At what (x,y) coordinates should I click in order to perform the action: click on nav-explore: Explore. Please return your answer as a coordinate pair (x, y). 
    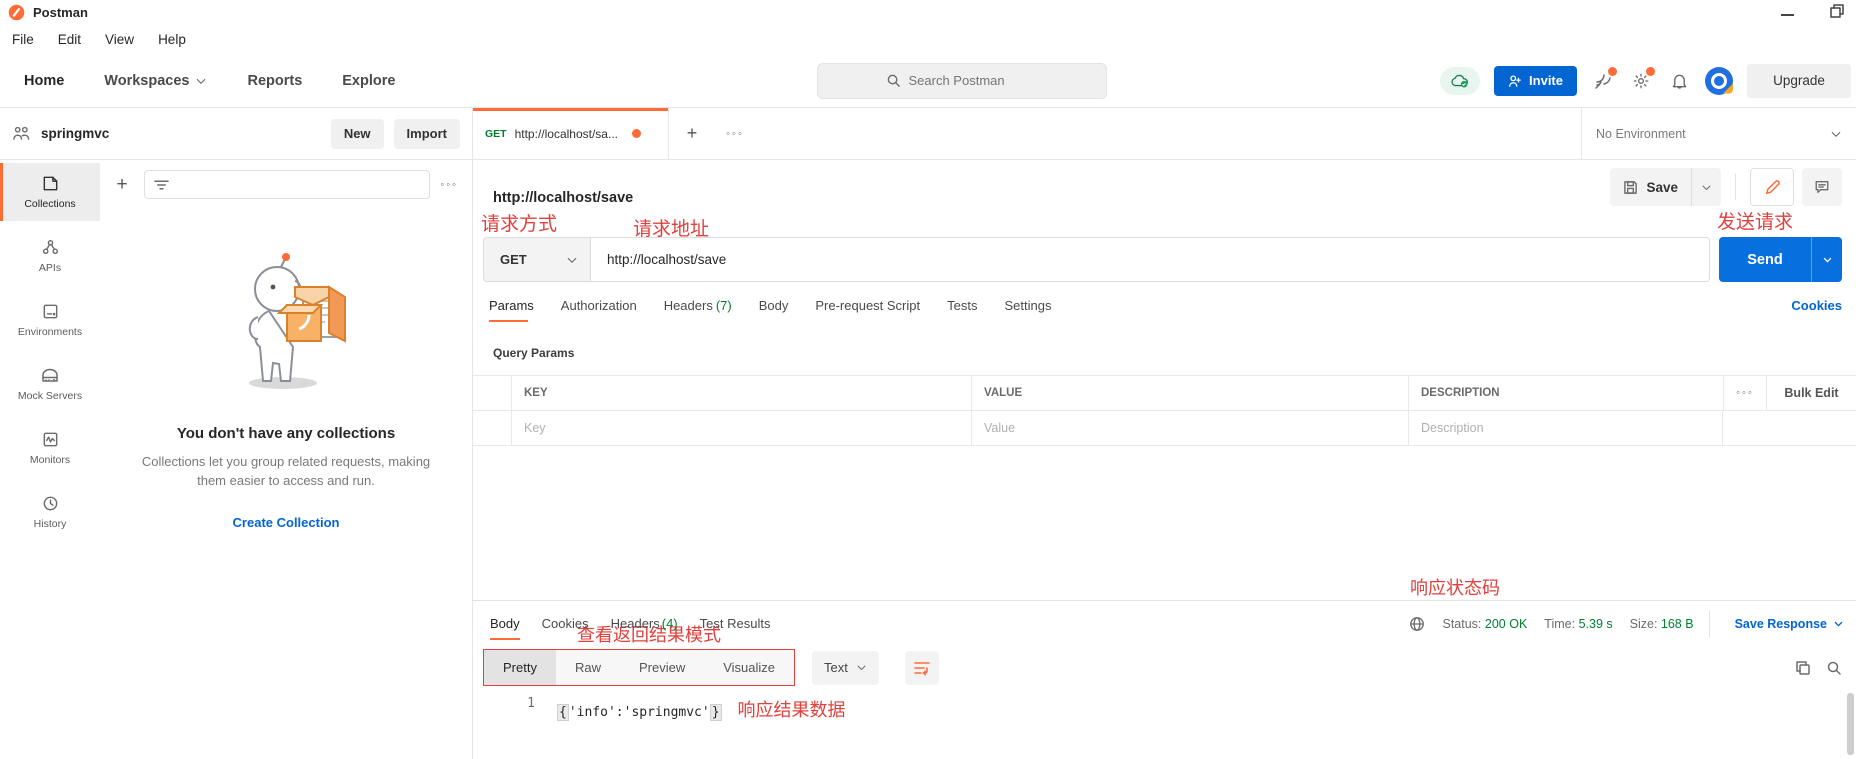
    Looking at the image, I should click on (368, 81).